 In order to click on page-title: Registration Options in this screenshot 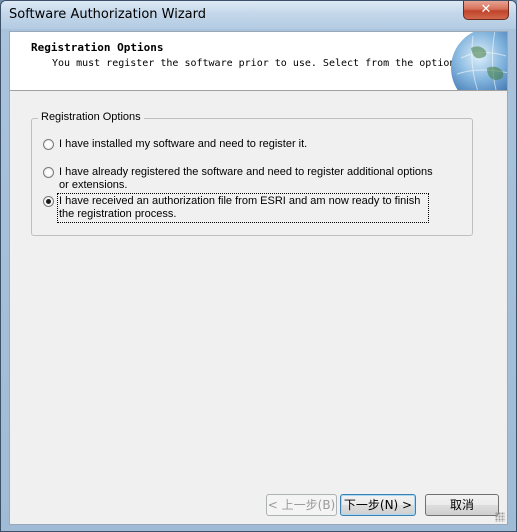, I will do `click(97, 47)`.